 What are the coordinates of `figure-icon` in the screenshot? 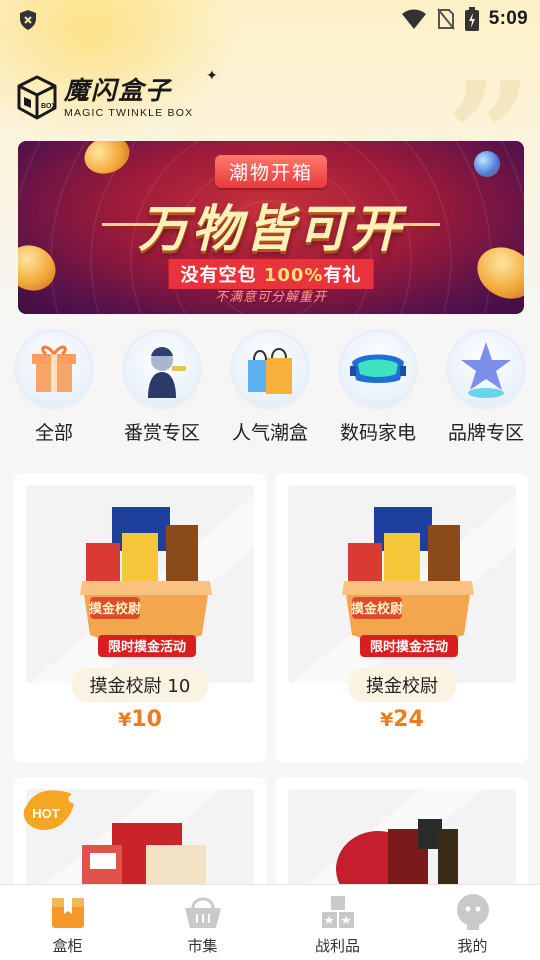 It's located at (167, 372).